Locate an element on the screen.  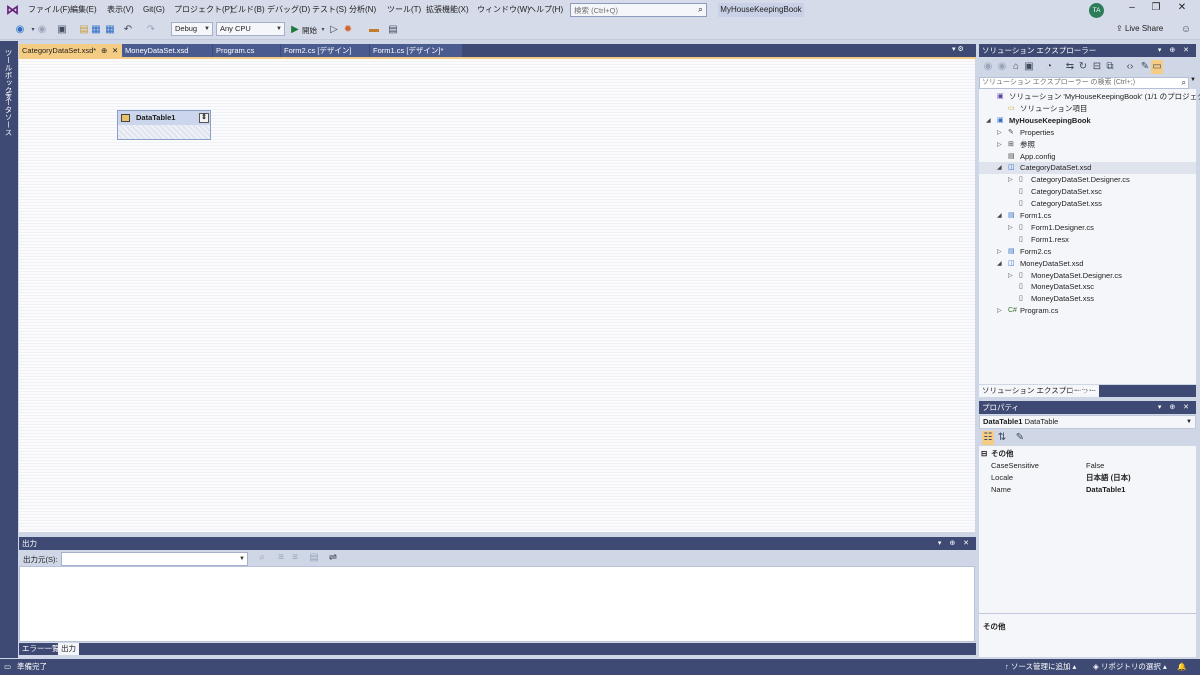
output-window-icon: ▭ is located at coordinates (7, 667).